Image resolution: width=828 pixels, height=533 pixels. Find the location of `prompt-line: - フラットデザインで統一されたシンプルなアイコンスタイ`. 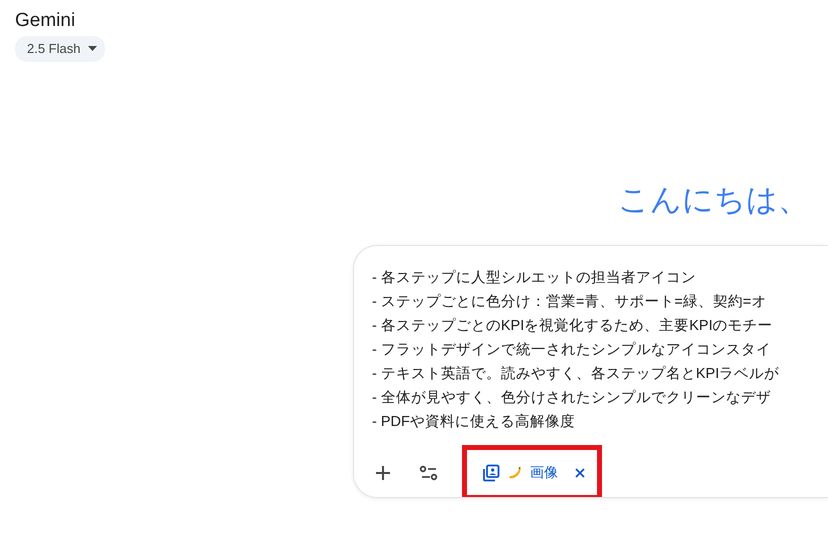

prompt-line: - フラットデザインで統一されたシンプルなアイコンスタイ is located at coordinates (572, 350).